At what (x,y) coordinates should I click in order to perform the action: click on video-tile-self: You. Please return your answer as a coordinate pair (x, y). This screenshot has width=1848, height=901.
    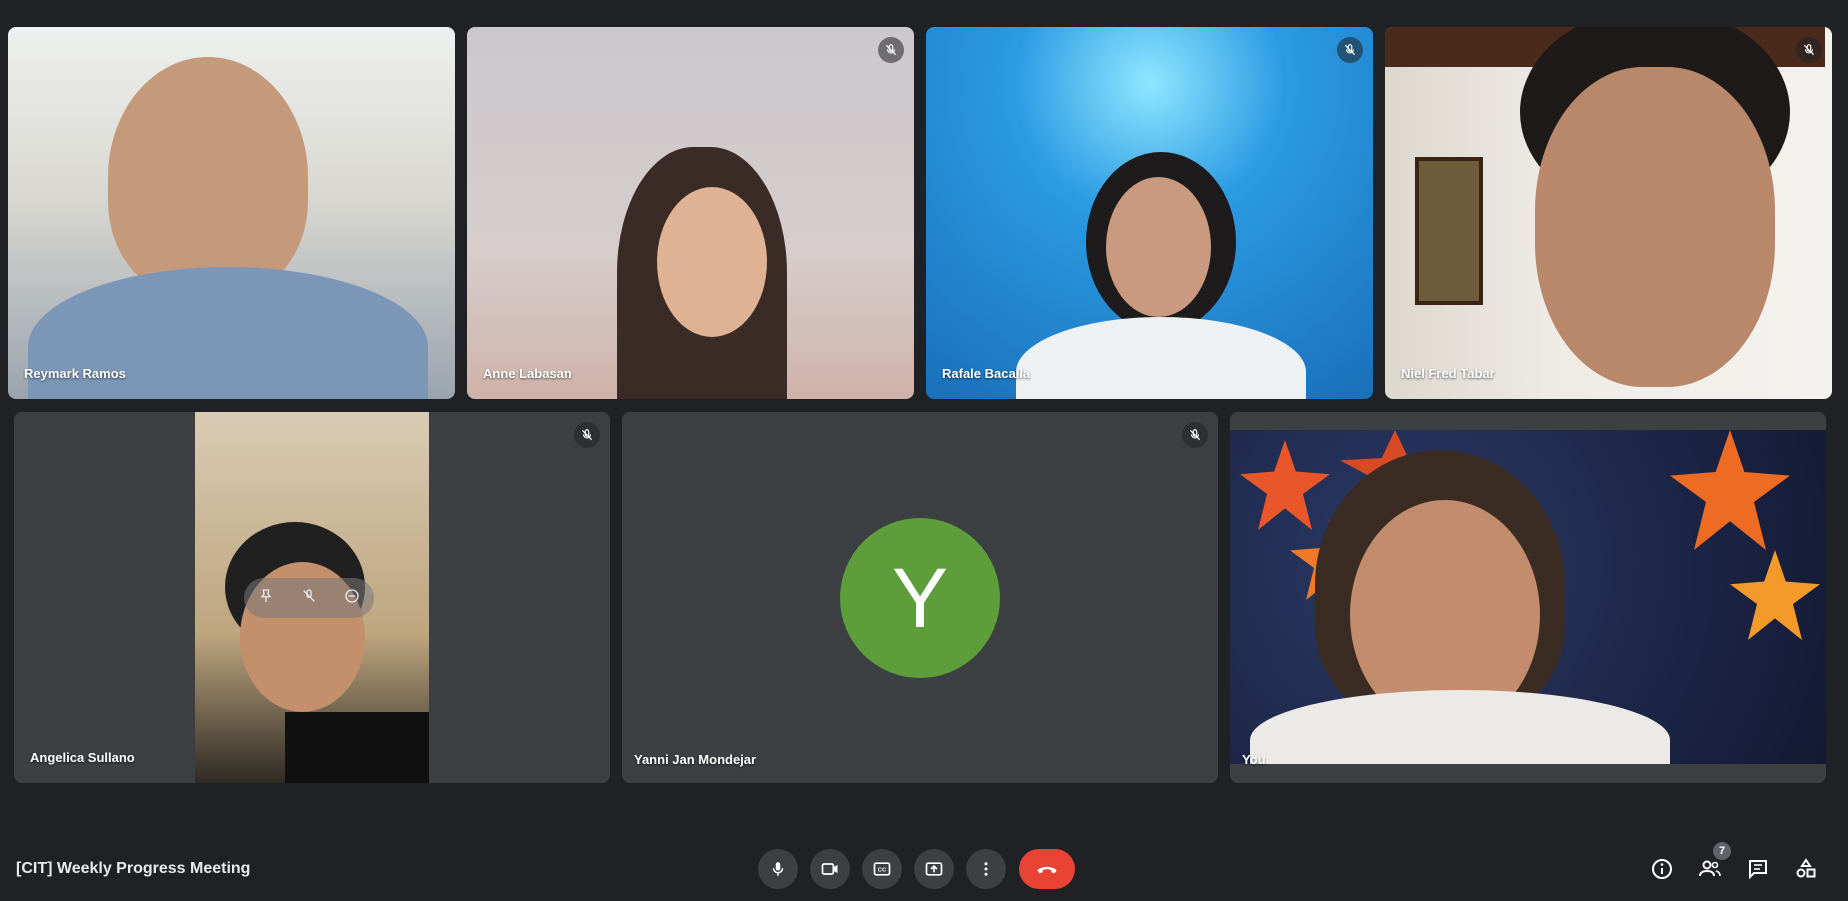
    Looking at the image, I should click on (1528, 597).